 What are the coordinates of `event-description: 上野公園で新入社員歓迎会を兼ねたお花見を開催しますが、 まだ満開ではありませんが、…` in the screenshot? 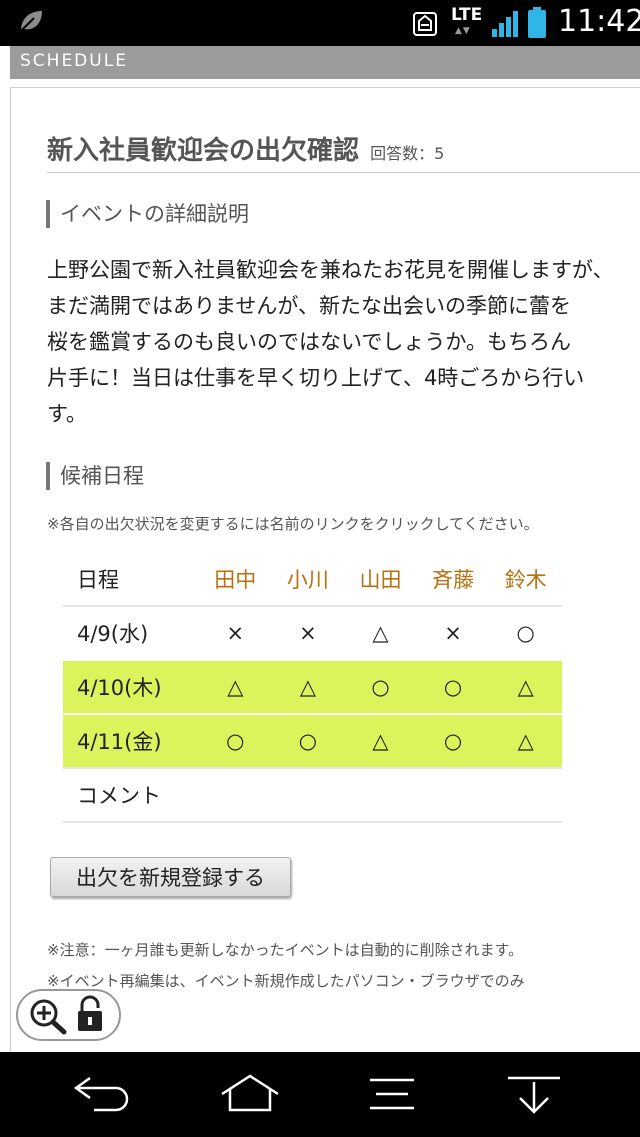 It's located at (343, 342).